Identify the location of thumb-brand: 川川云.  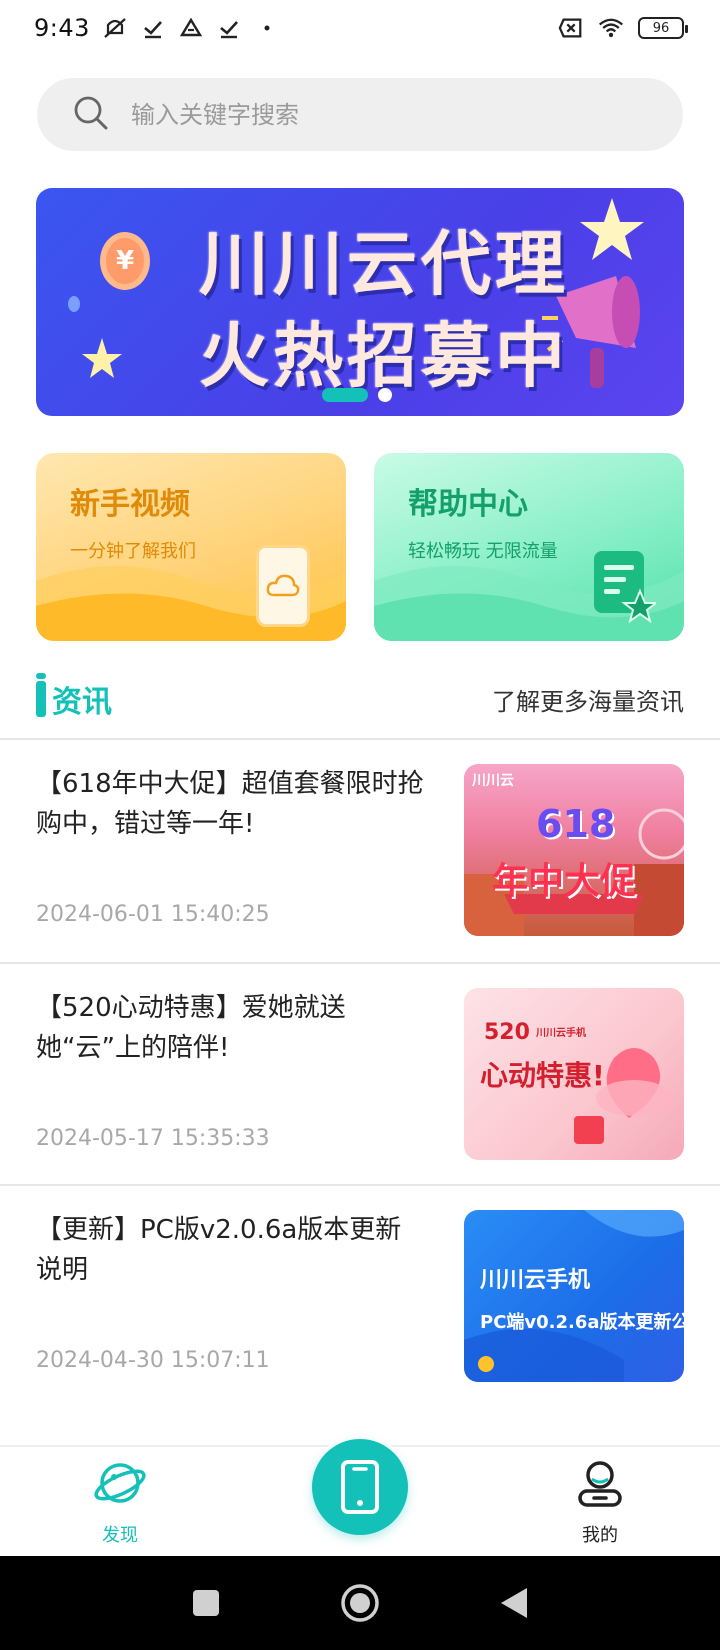
(493, 781).